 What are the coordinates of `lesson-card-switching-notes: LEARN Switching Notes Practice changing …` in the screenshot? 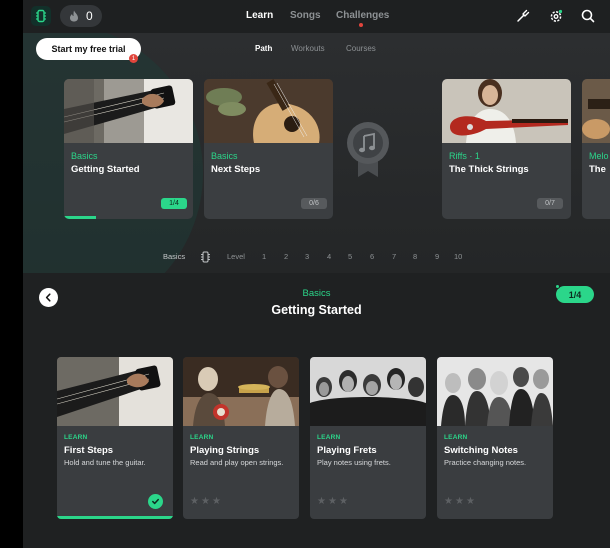 It's located at (495, 438).